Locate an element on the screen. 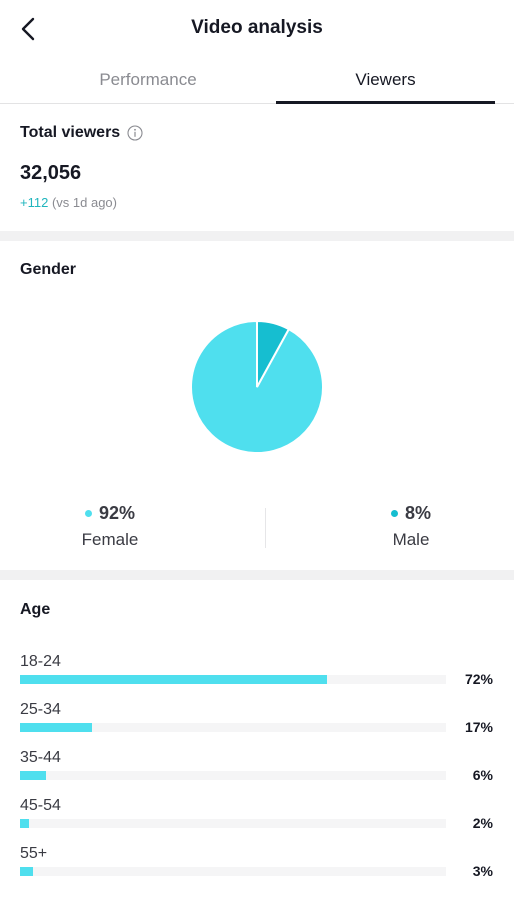 The image size is (514, 898). female-dot is located at coordinates (88, 513).